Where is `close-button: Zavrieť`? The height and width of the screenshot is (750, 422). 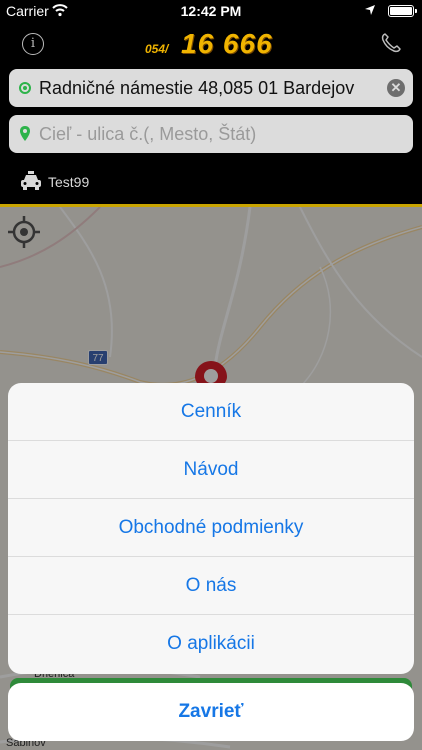 close-button: Zavrieť is located at coordinates (211, 712).